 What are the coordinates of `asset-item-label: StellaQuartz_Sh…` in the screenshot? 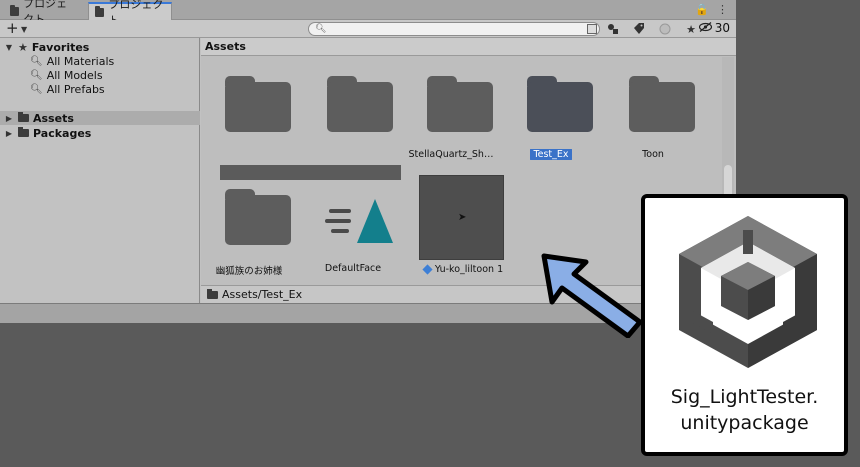 It's located at (451, 154).